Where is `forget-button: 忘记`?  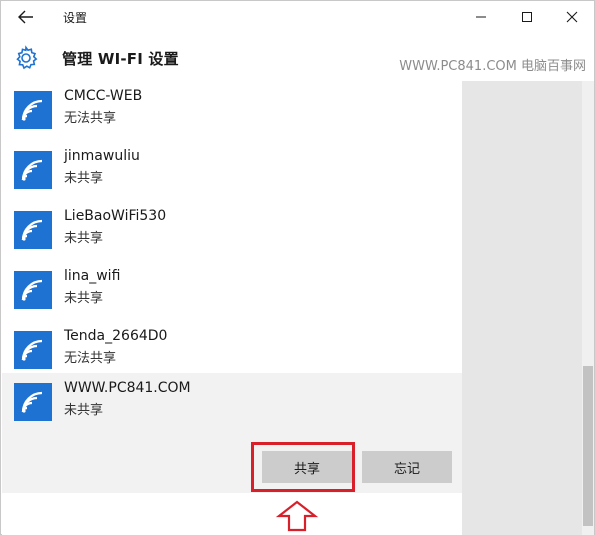
forget-button: 忘记 is located at coordinates (407, 467).